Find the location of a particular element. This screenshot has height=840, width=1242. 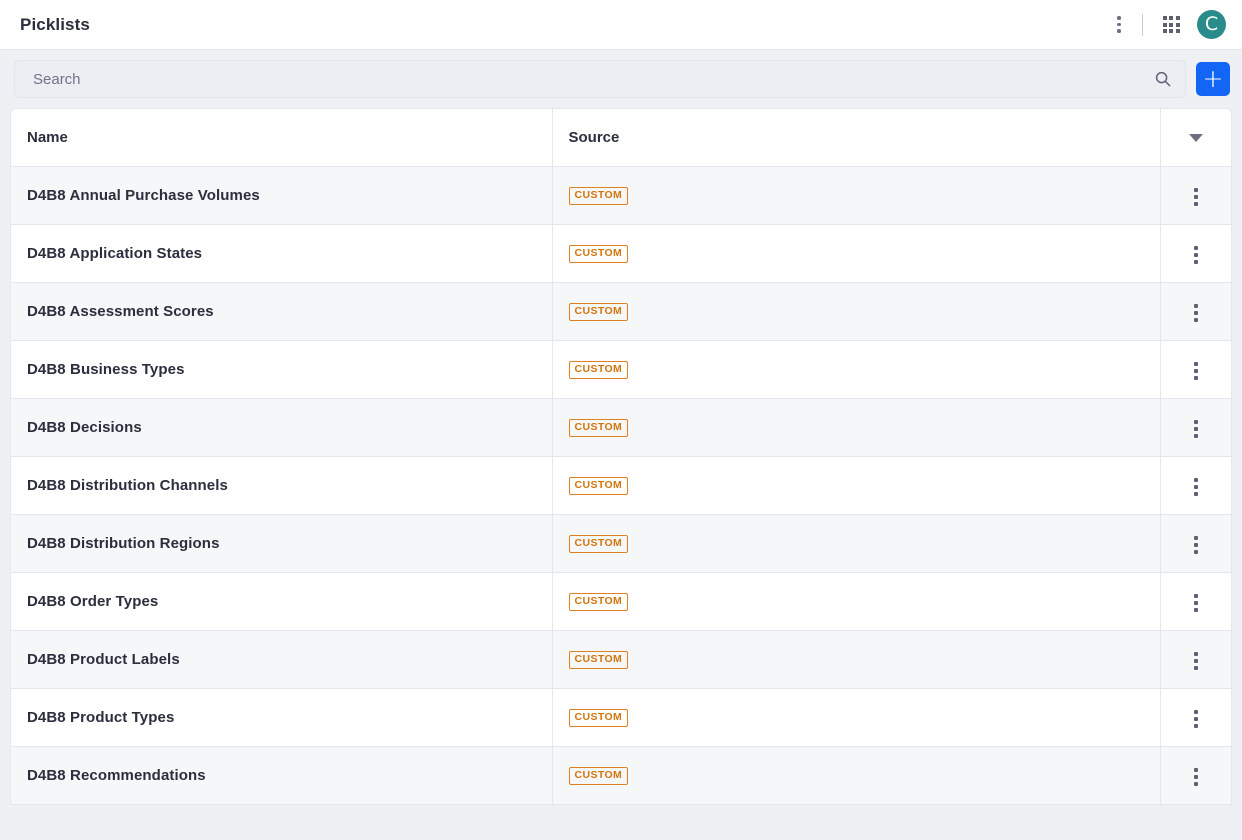

cell-name: D4B8 Product Types is located at coordinates (282, 717).